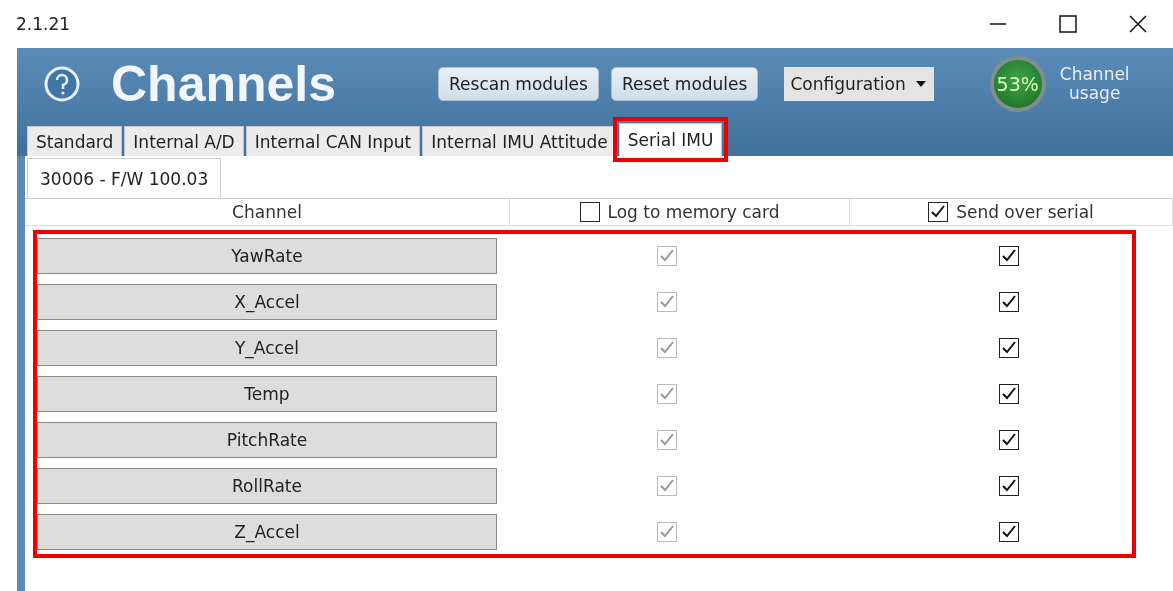  I want to click on tab: Standard, so click(75, 141).